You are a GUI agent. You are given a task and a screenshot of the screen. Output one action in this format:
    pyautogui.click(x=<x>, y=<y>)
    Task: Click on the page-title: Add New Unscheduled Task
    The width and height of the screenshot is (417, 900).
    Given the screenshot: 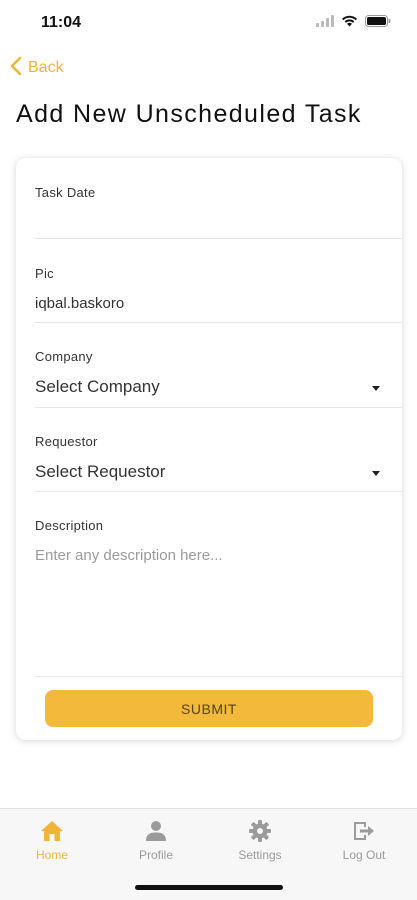 What is the action you would take?
    pyautogui.click(x=189, y=114)
    